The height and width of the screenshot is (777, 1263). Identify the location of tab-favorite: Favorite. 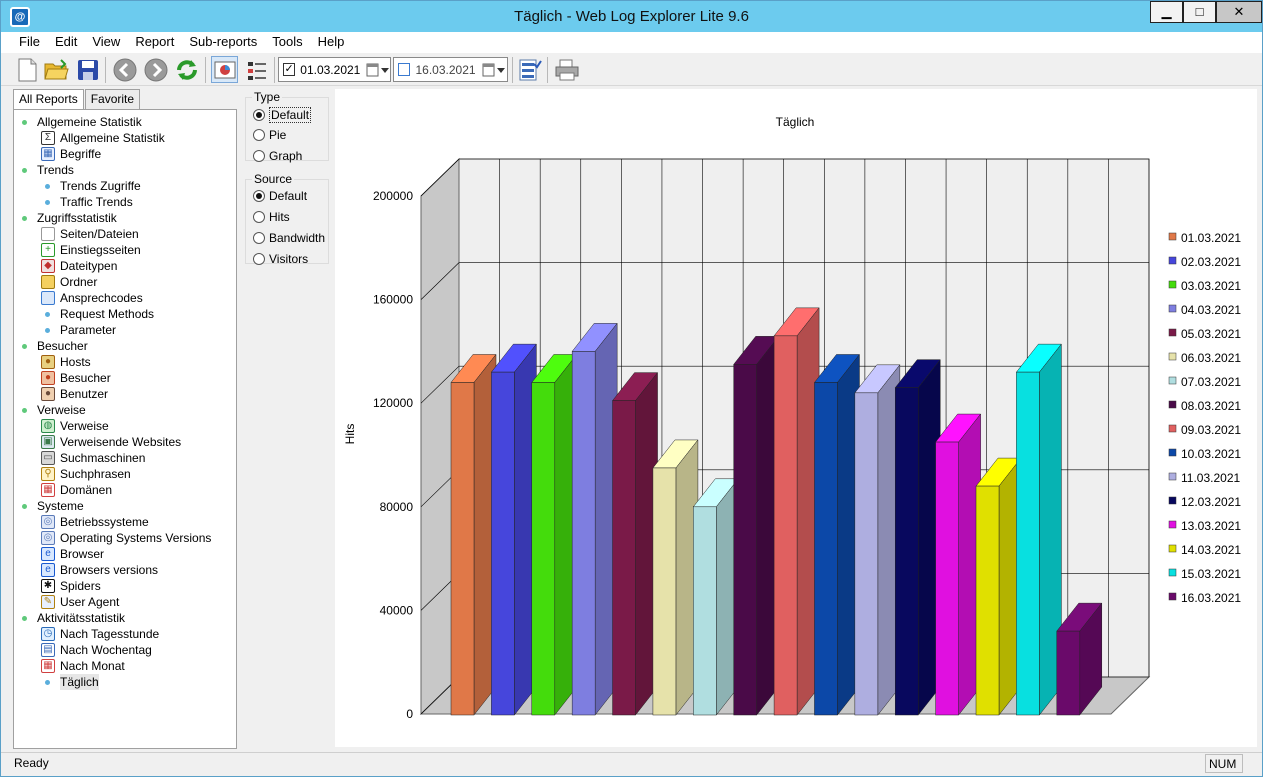
(112, 99).